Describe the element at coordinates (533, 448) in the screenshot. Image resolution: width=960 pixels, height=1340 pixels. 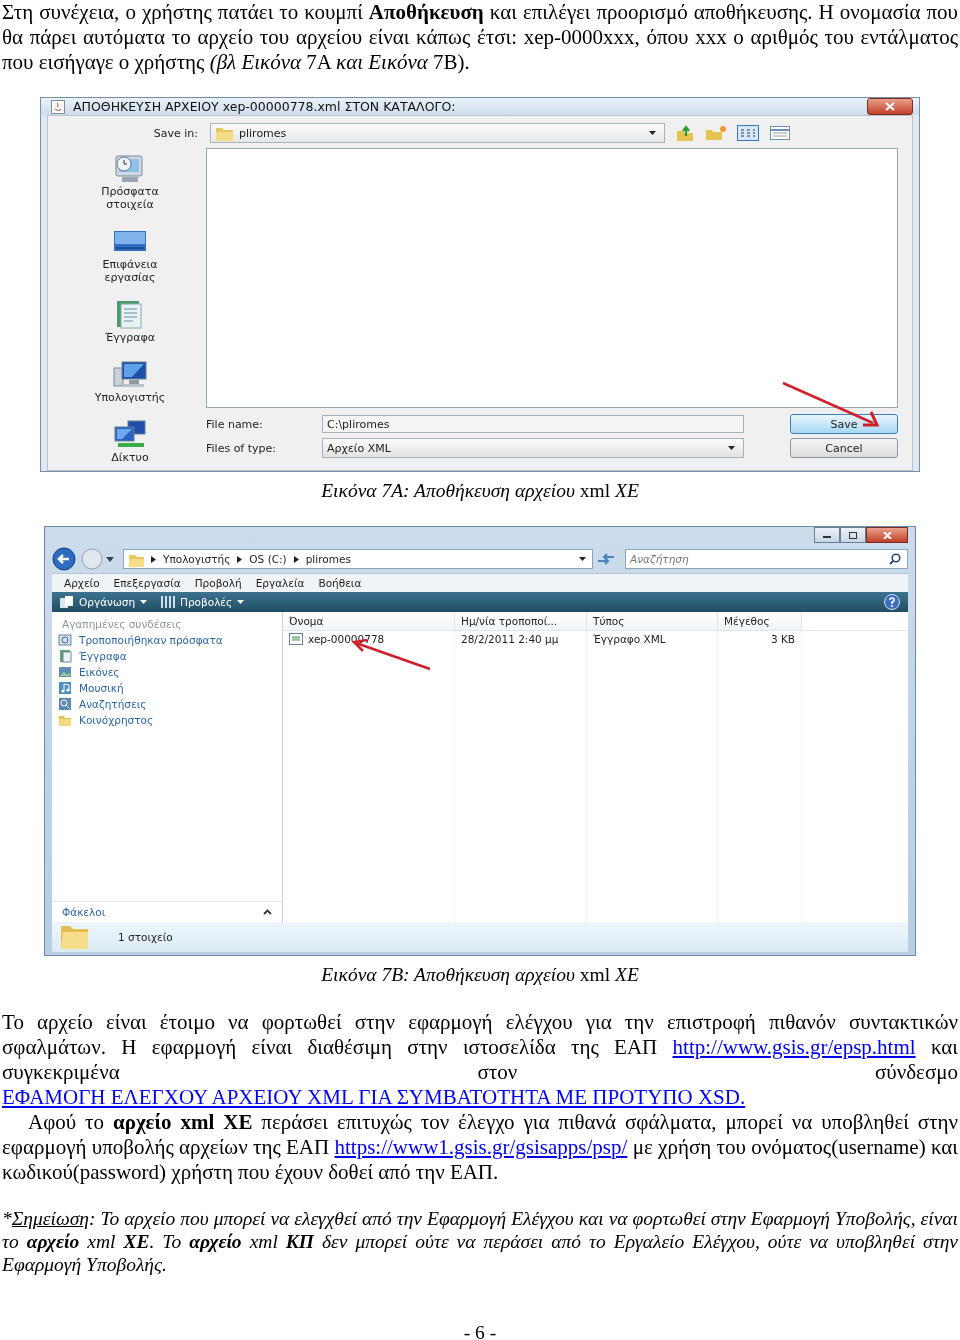
I see `file-type-dropdown: Αρχείο XML` at that location.